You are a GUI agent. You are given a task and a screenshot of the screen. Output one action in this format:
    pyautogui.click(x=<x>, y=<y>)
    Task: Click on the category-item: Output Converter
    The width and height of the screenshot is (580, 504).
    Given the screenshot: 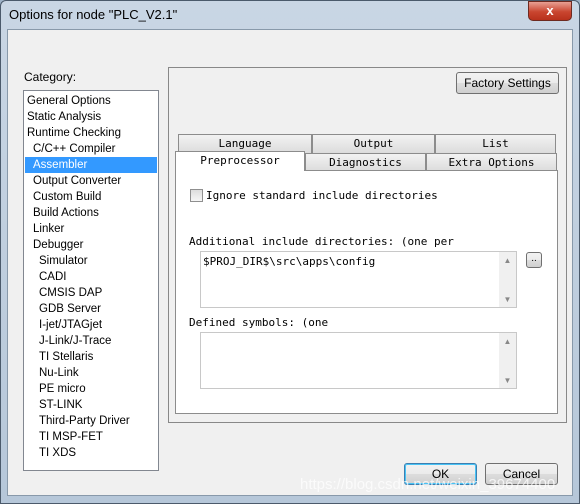 What is the action you would take?
    pyautogui.click(x=91, y=181)
    